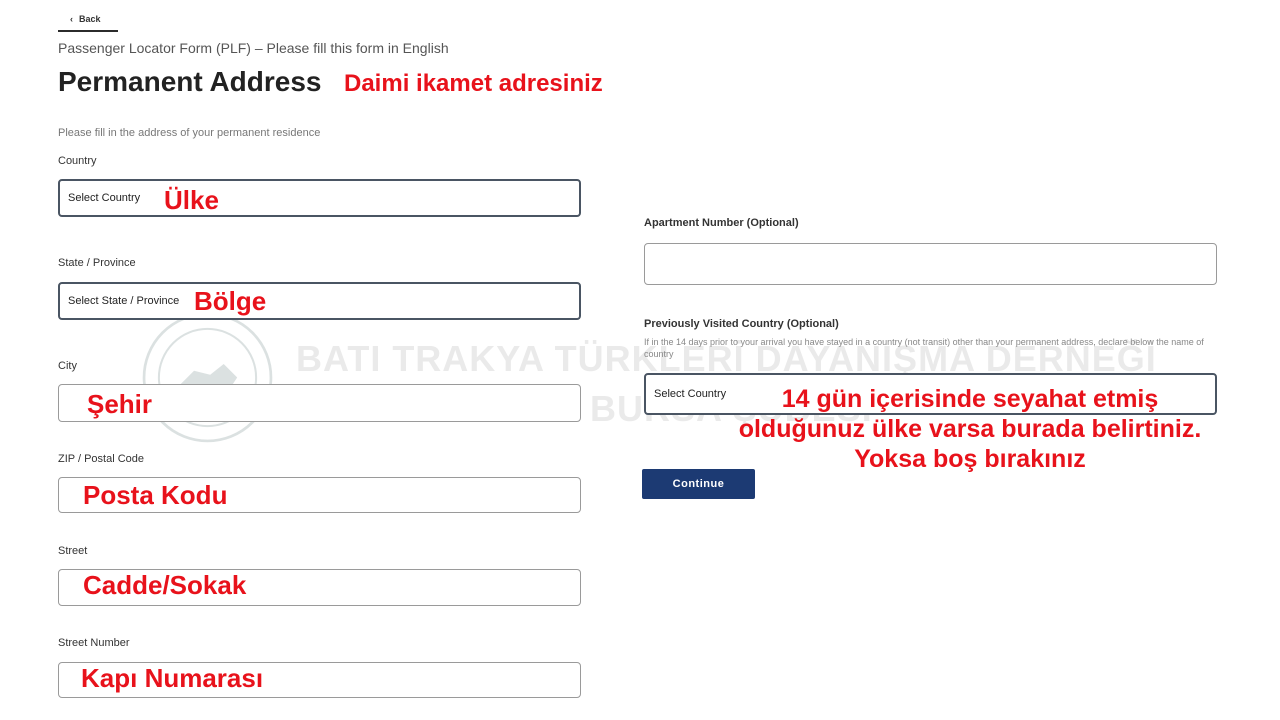  What do you see at coordinates (473, 83) in the screenshot?
I see `title-annotation: Daimi ikamet adresiniz` at bounding box center [473, 83].